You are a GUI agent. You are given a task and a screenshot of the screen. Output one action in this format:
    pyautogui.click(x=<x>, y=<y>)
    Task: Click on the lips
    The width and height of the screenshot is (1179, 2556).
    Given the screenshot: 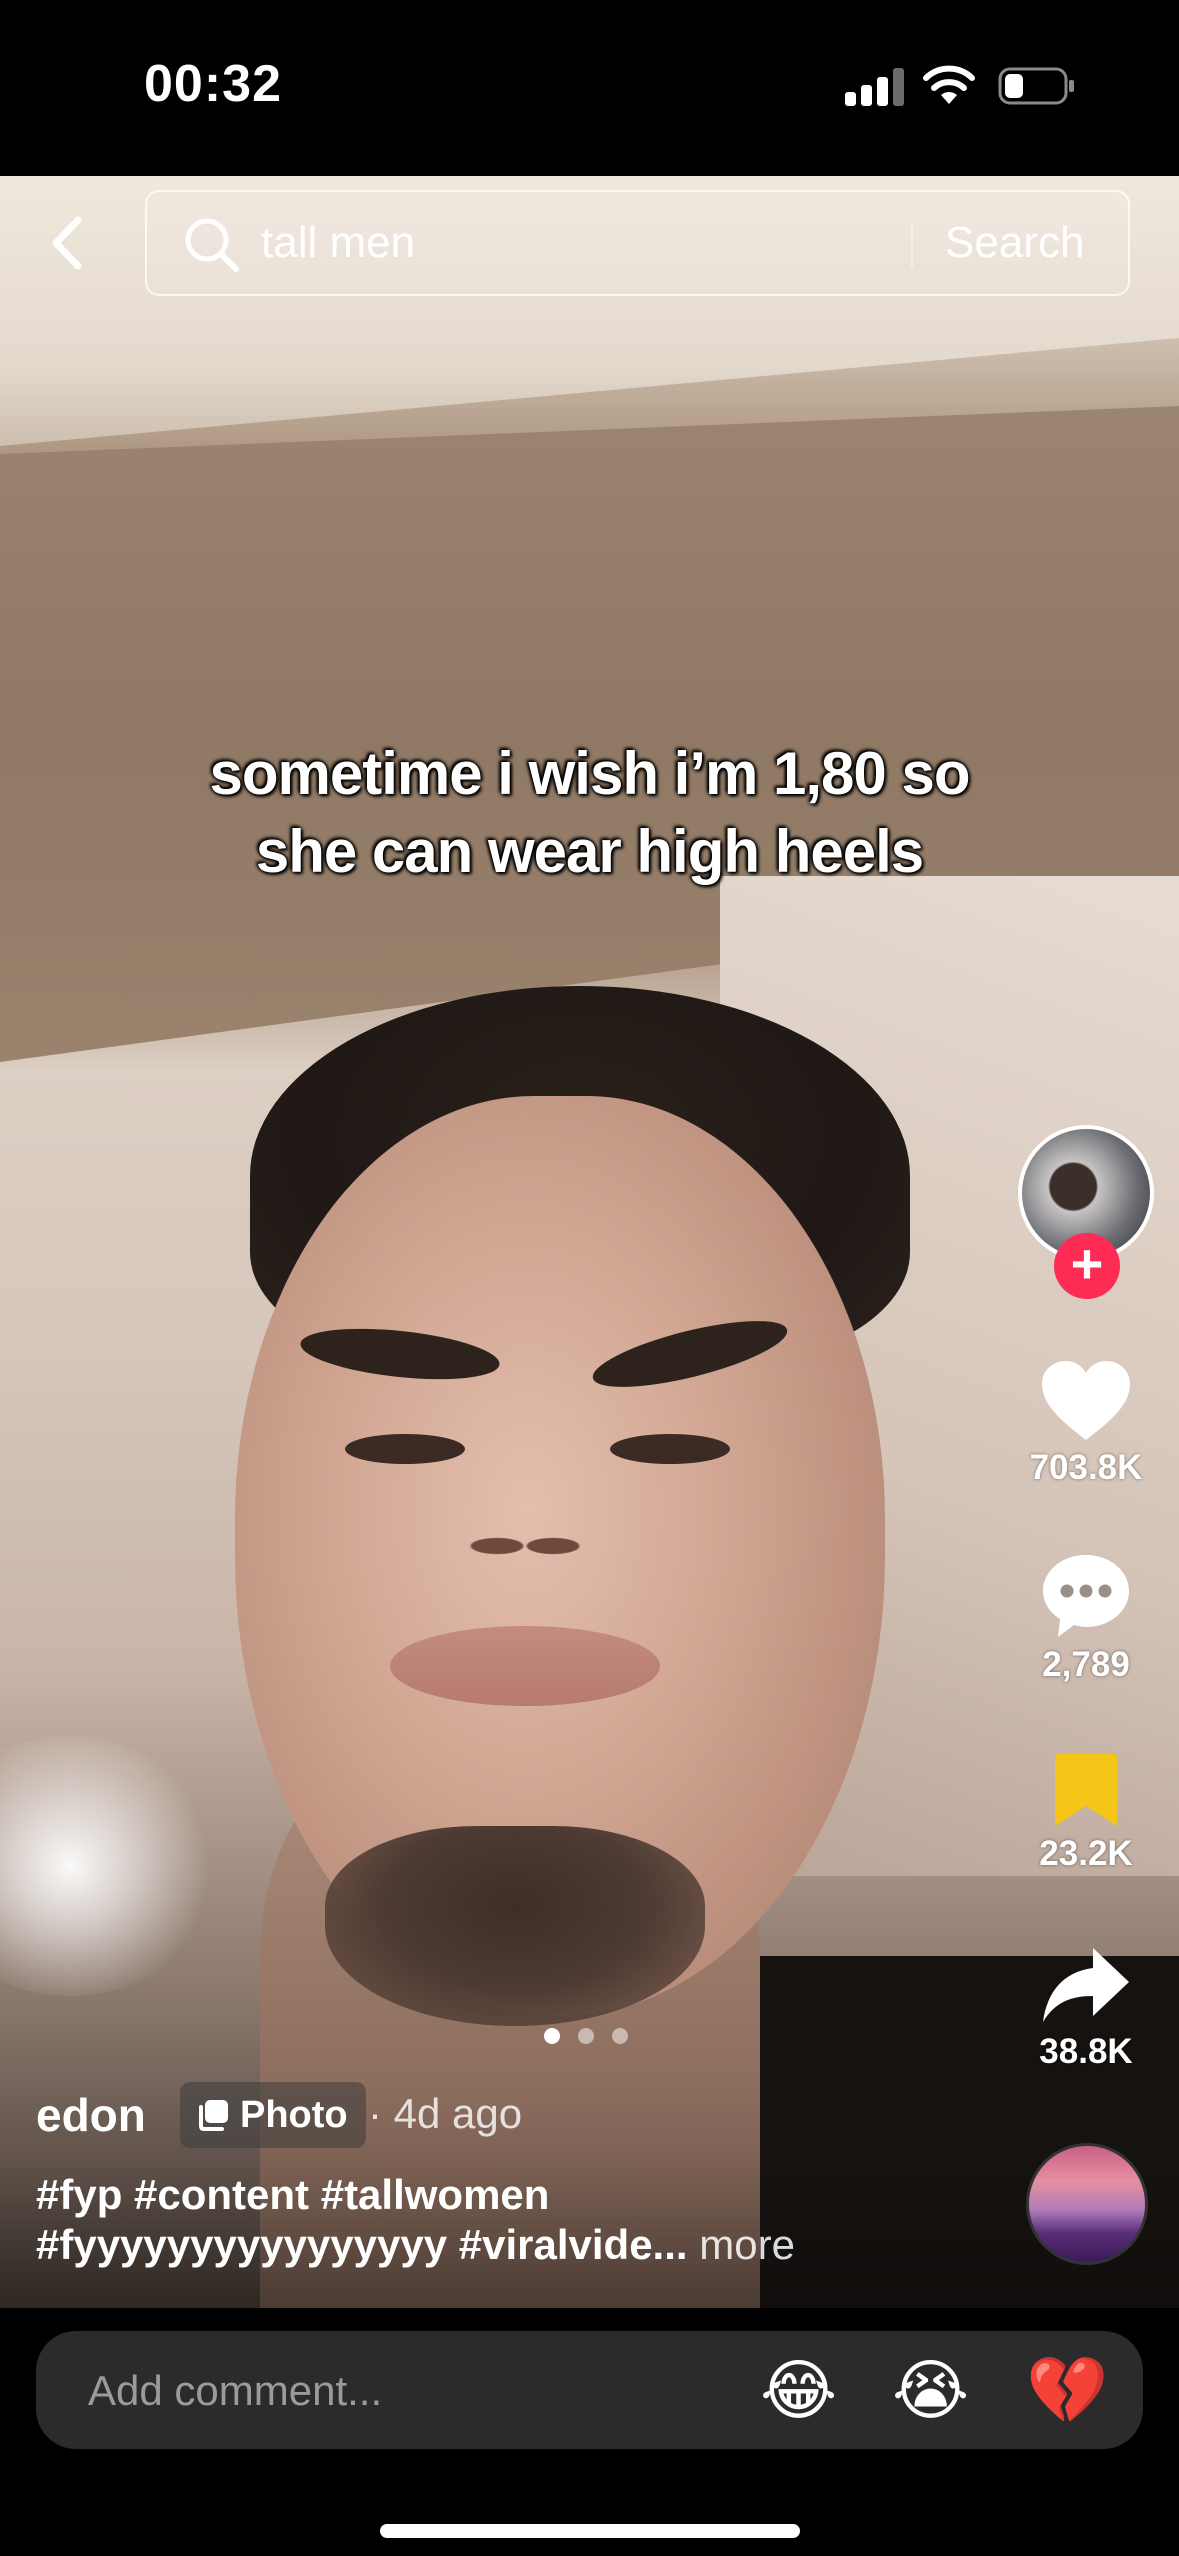 What is the action you would take?
    pyautogui.click(x=525, y=1666)
    